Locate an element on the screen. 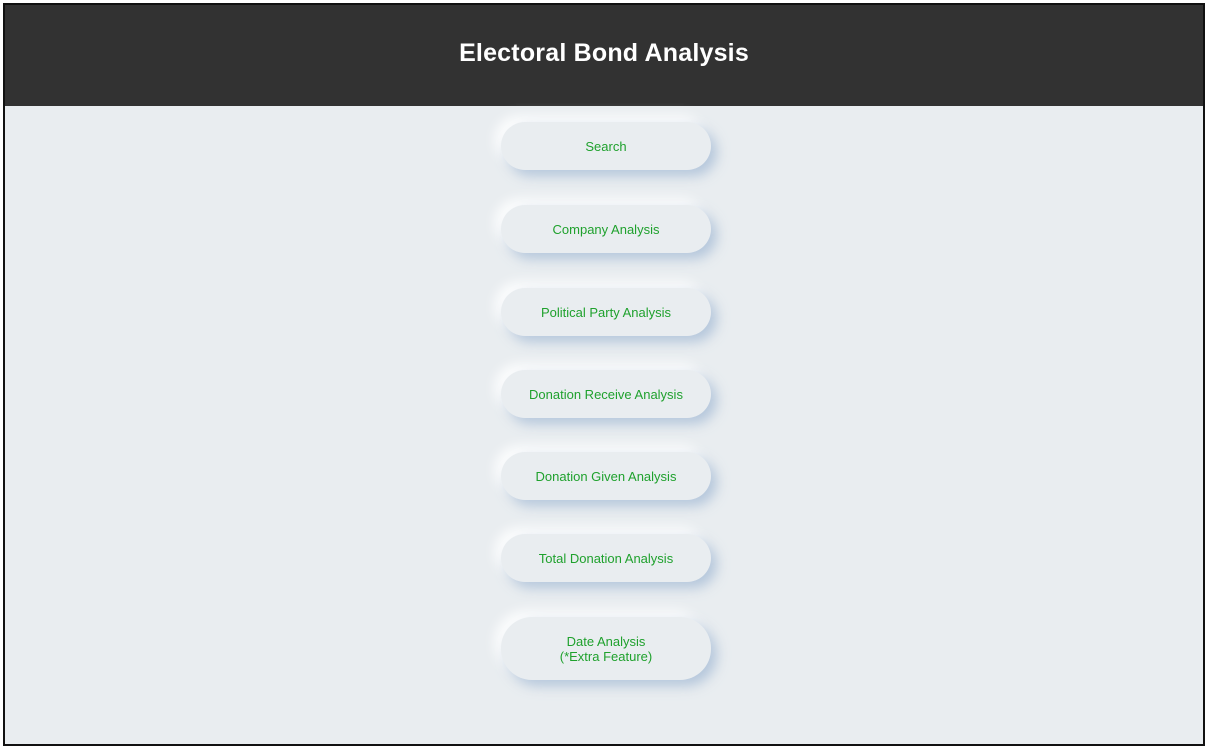 The image size is (1208, 747). political-party-analysis-button-label: Political Party Analysis is located at coordinates (606, 312).